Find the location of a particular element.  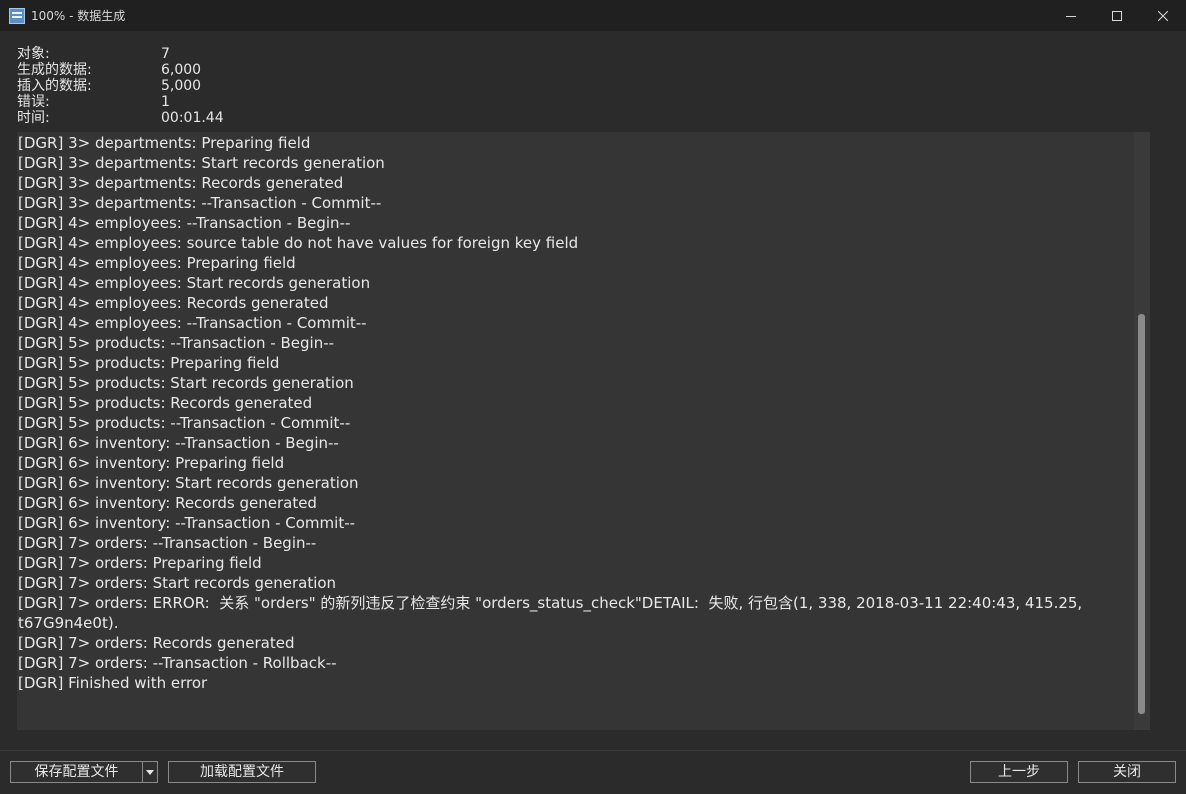

title-bar: 100% - 数据生成 is located at coordinates (593, 15).